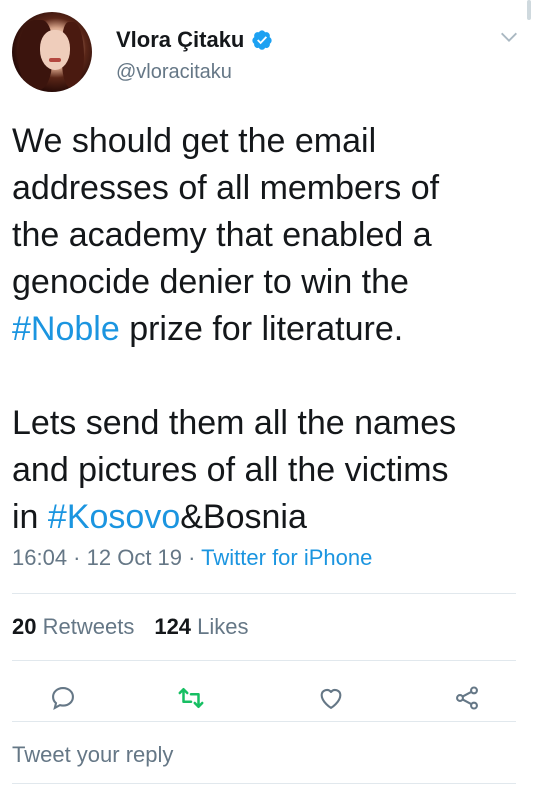 This screenshot has height=792, width=534. I want to click on author-handle: @vloracitaku, so click(174, 72).